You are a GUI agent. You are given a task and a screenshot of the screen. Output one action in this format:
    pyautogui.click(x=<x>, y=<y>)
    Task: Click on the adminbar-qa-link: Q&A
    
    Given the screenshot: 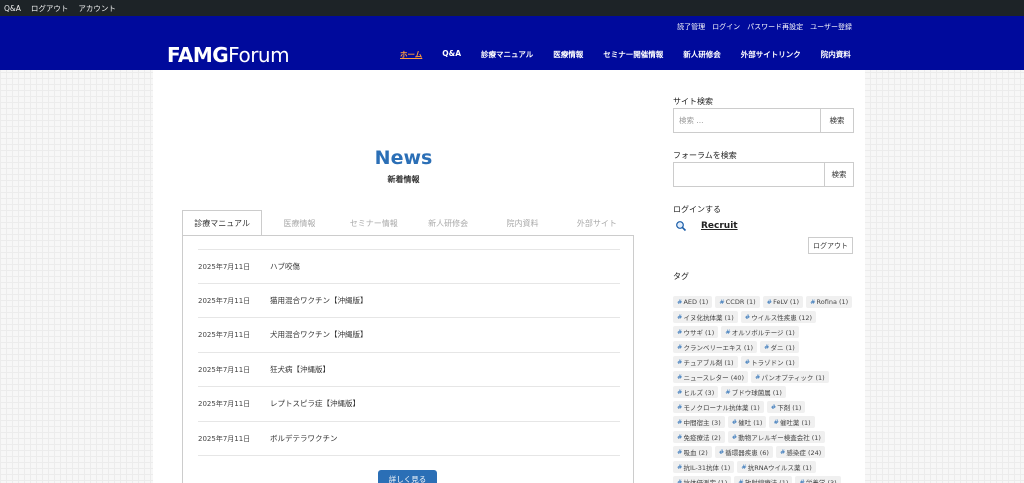 What is the action you would take?
    pyautogui.click(x=12, y=8)
    